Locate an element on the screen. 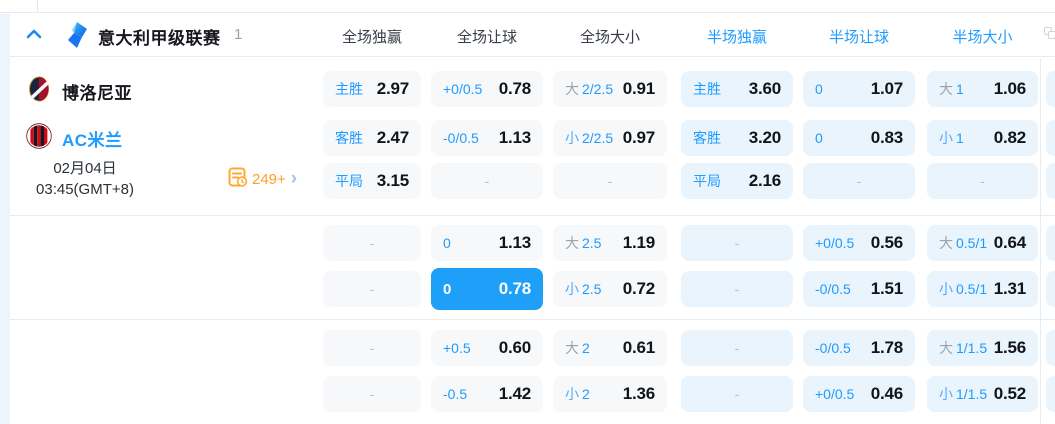  odds-cell: 小 2/2.5 0.97 is located at coordinates (610, 138).